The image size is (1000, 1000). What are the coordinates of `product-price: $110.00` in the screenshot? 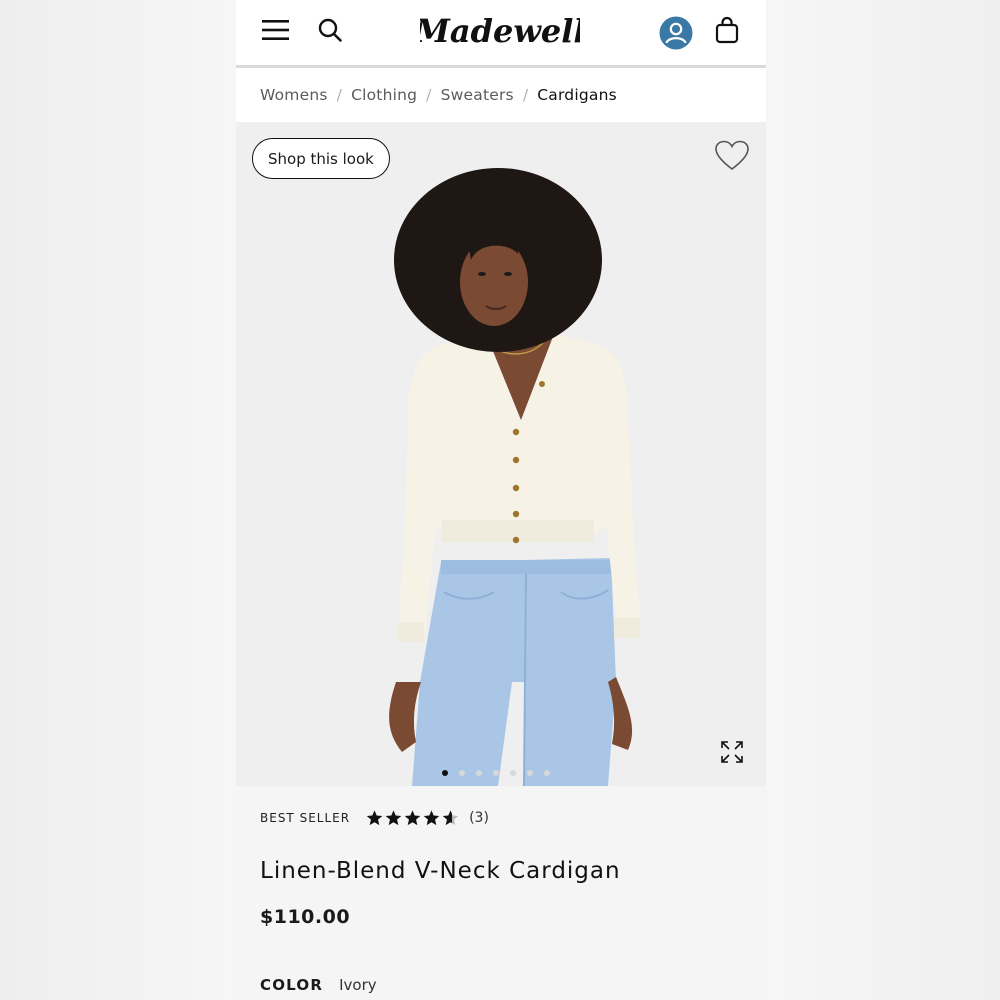 It's located at (305, 917).